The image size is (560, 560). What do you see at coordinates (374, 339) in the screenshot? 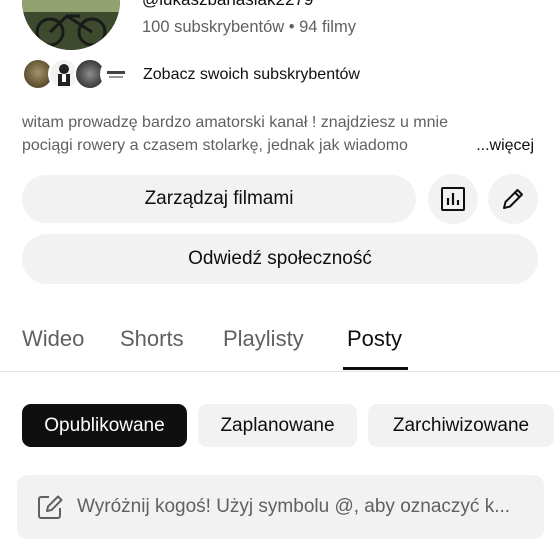
I see `tab-posty: Posty` at bounding box center [374, 339].